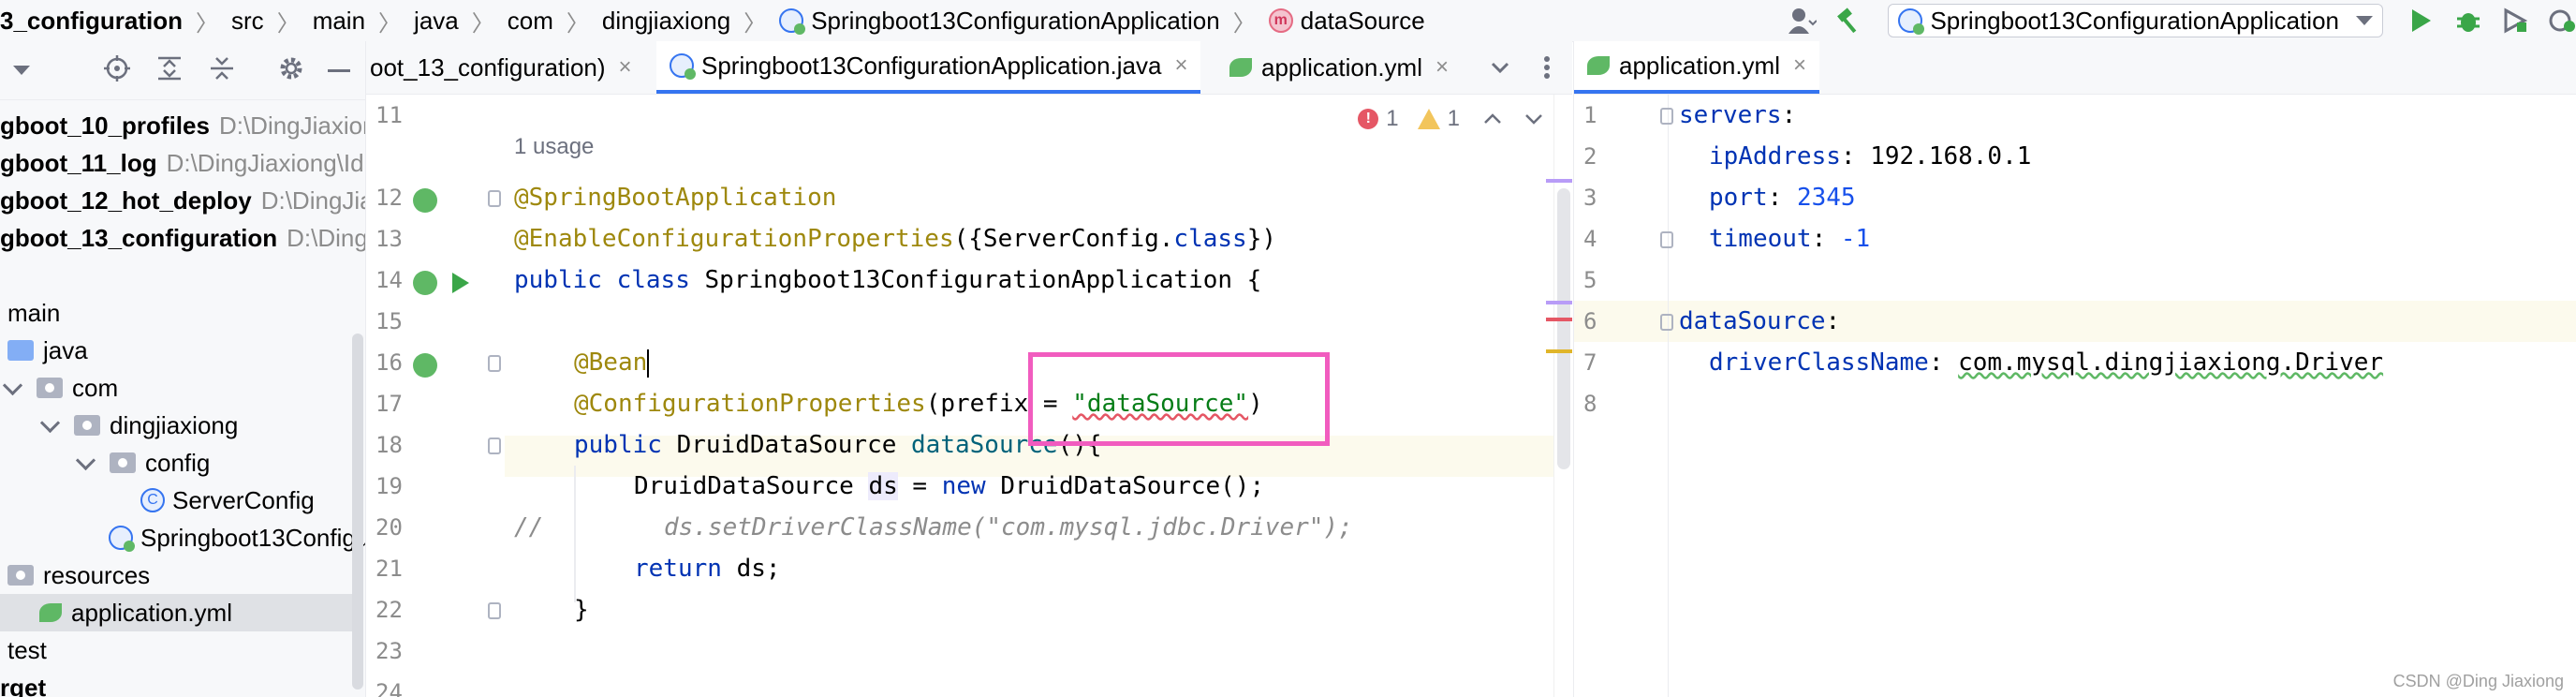 The width and height of the screenshot is (2576, 697). What do you see at coordinates (2562, 21) in the screenshot?
I see `profiler-icon` at bounding box center [2562, 21].